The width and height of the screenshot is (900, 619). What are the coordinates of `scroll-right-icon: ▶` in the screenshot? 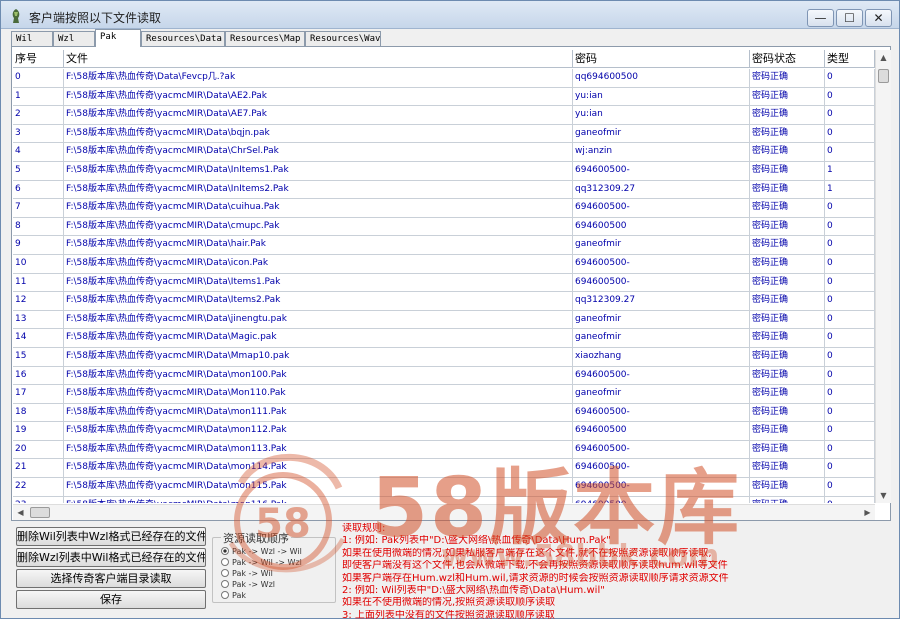 It's located at (867, 512).